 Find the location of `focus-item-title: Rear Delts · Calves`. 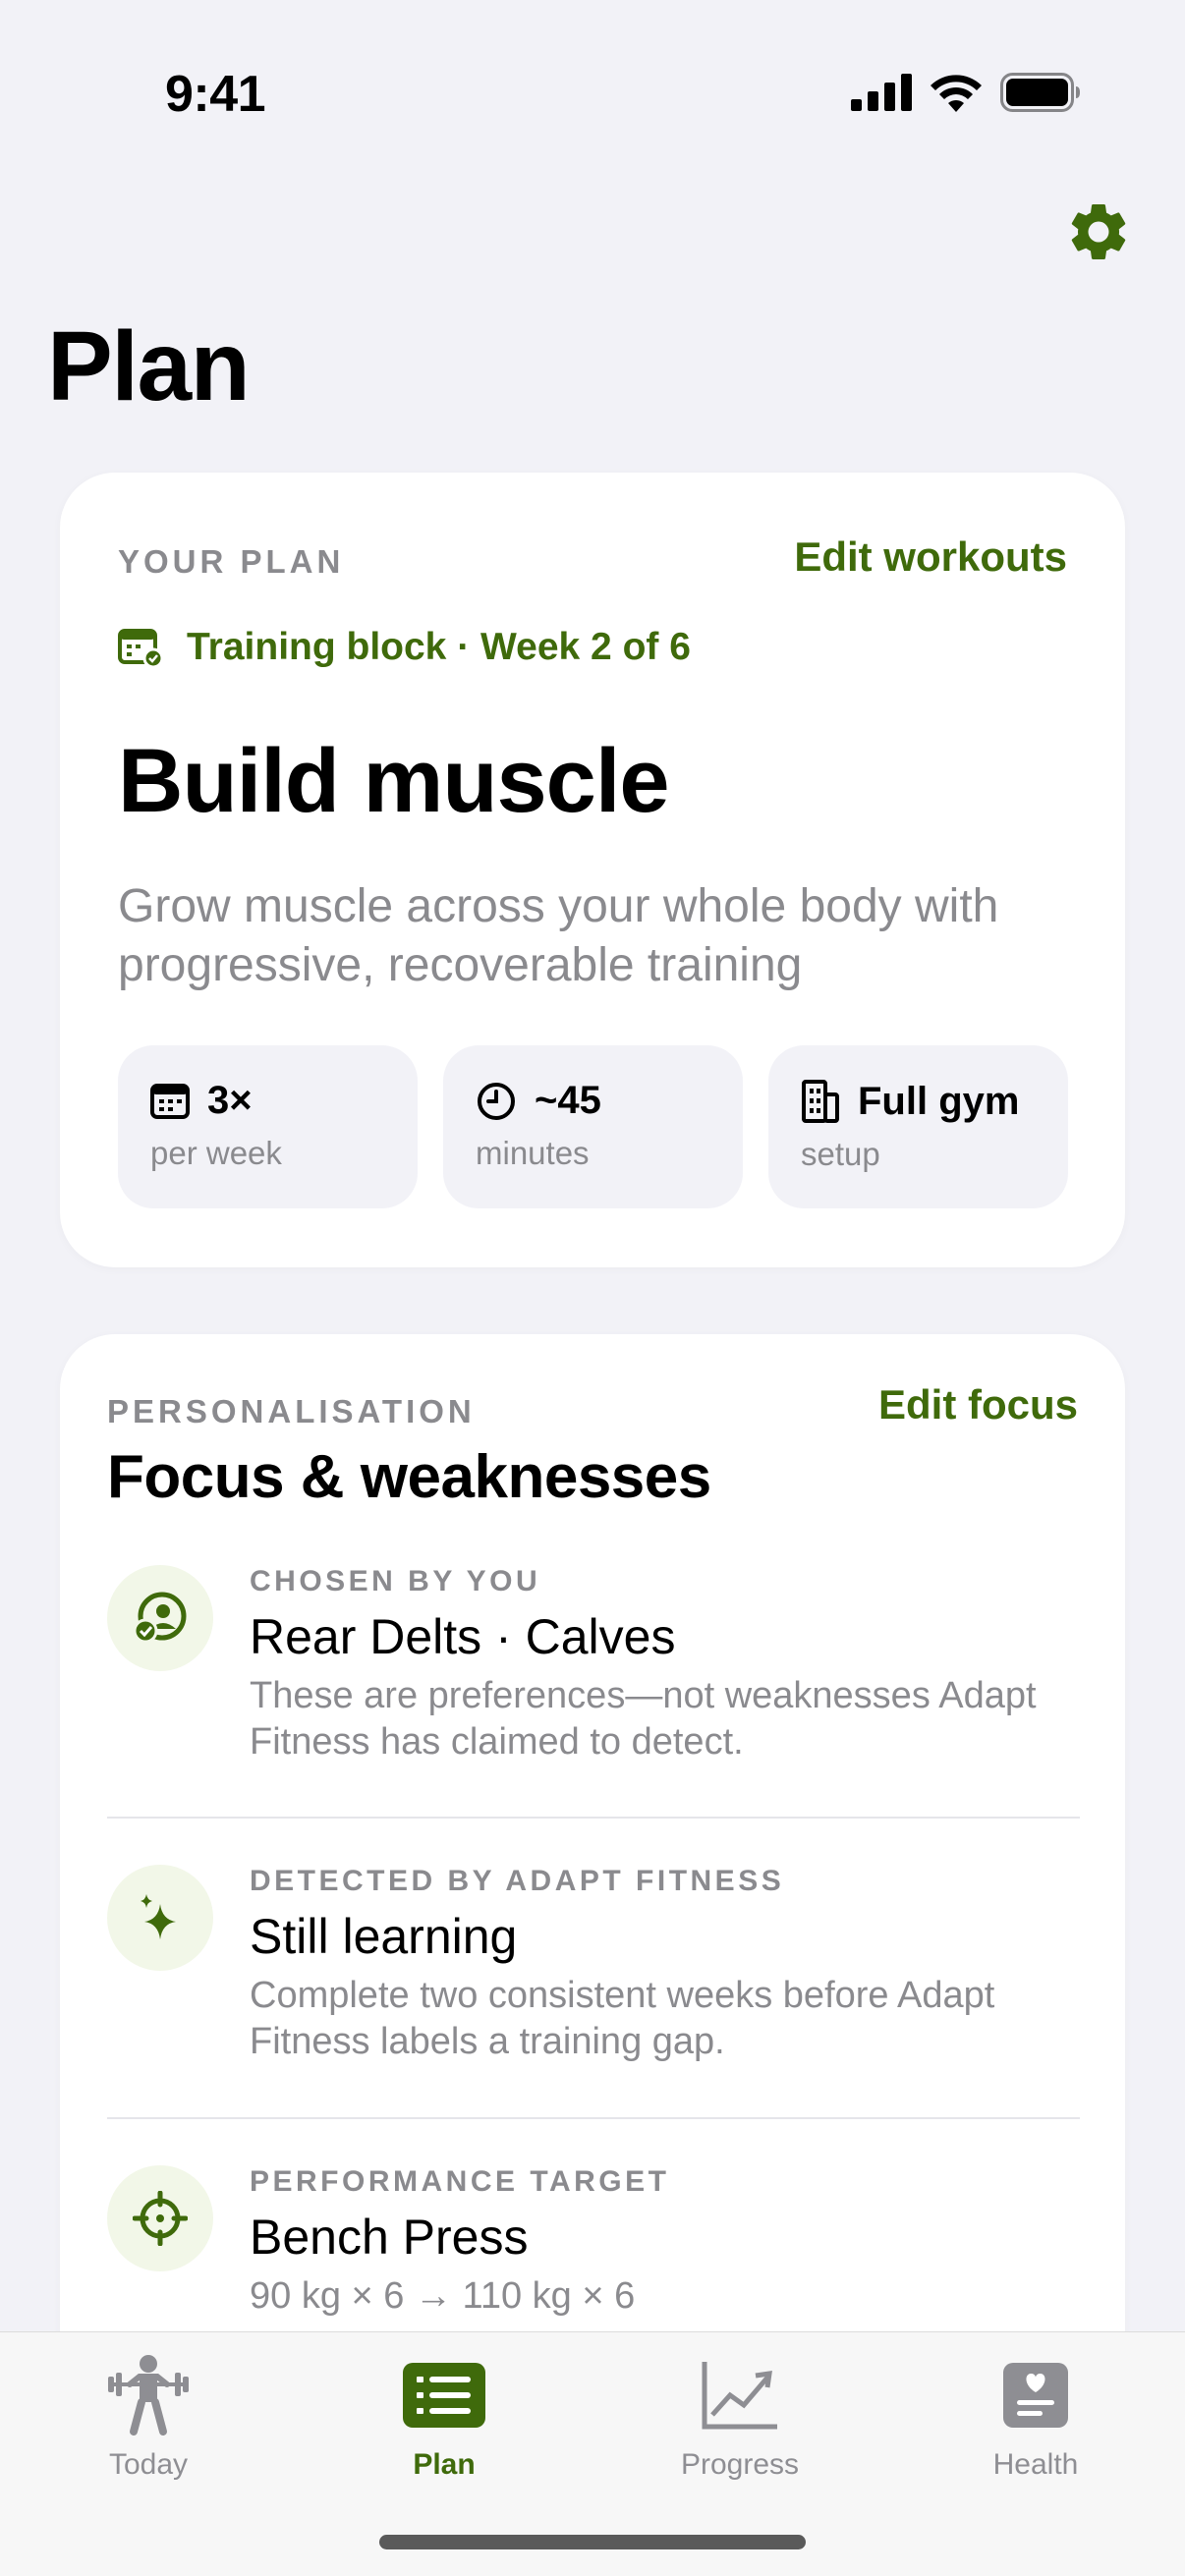

focus-item-title: Rear Delts · Calves is located at coordinates (463, 1636).